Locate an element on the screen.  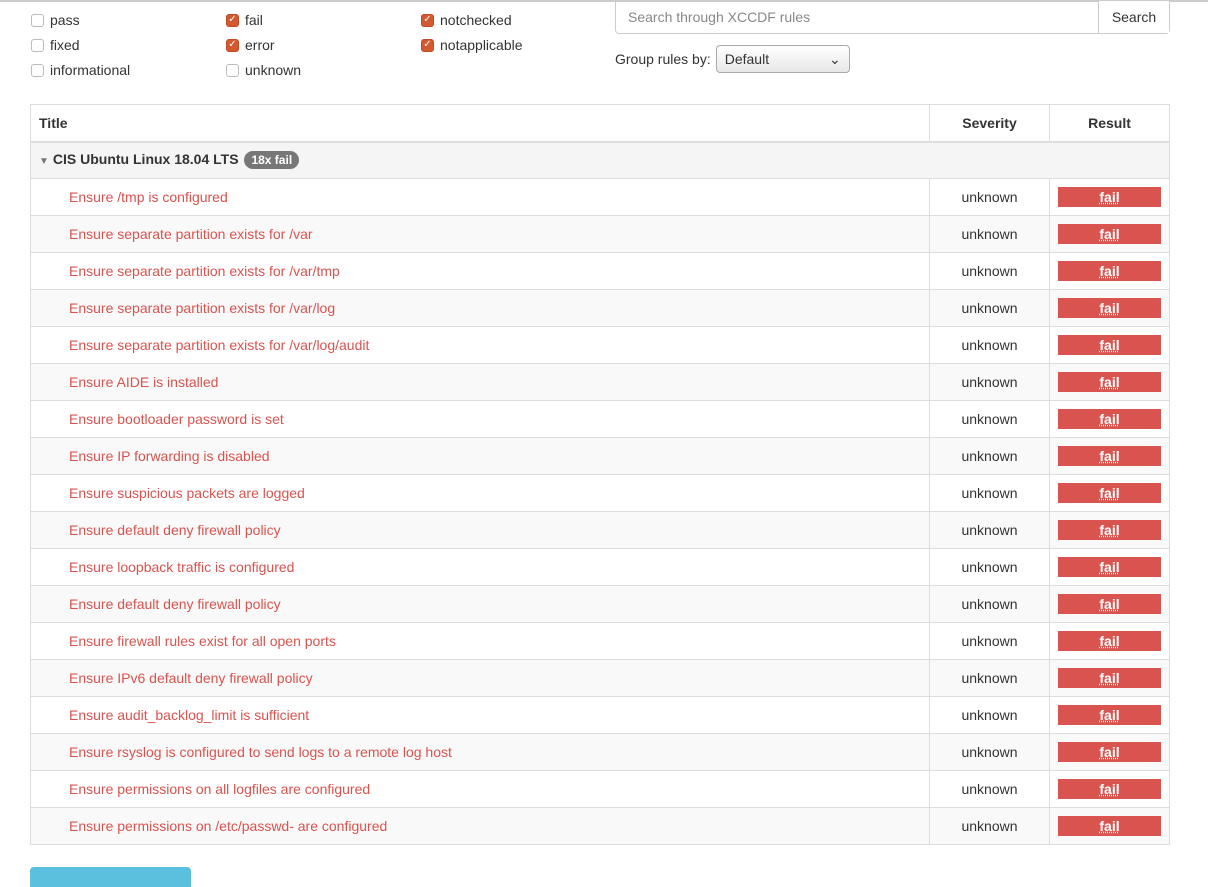
rule-title-link: Ensure bootloader password is set is located at coordinates (480, 419).